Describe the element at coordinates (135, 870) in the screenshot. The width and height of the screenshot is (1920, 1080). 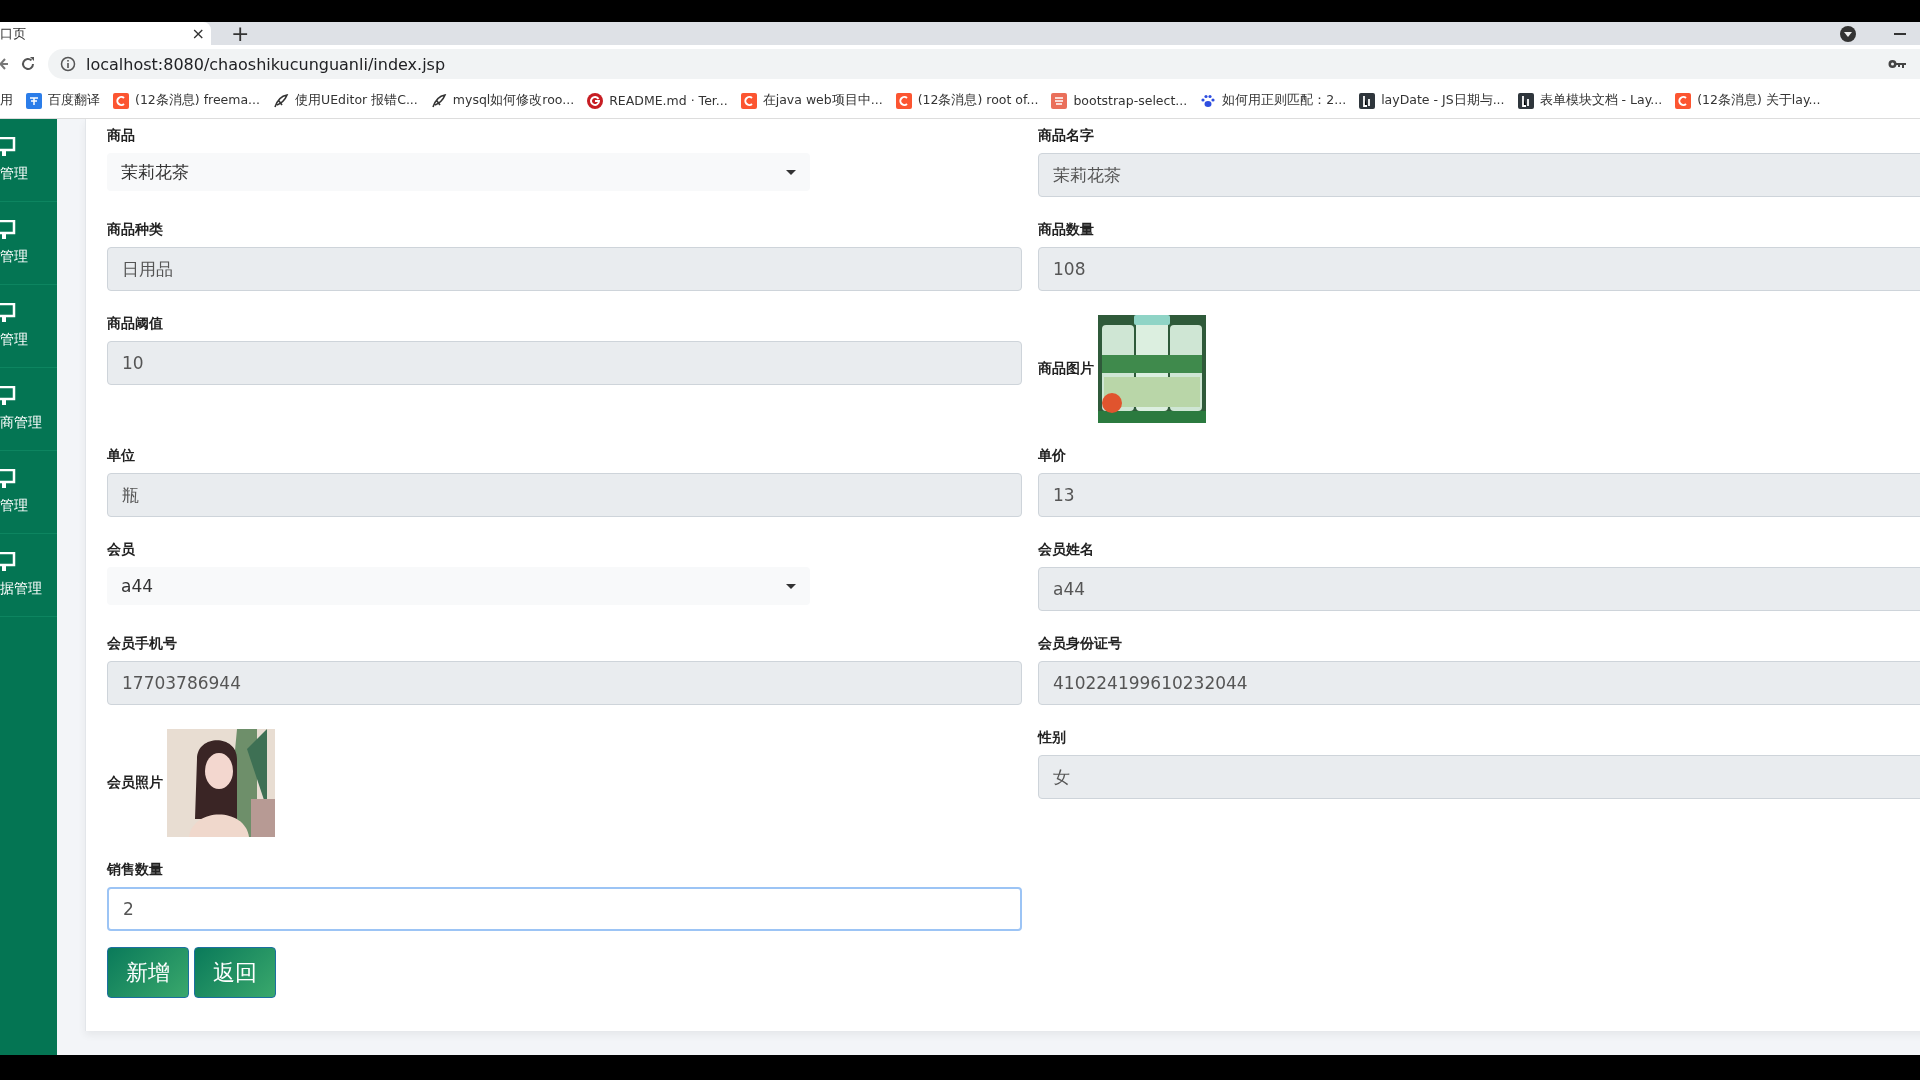
I see `field-label: 销售数量` at that location.